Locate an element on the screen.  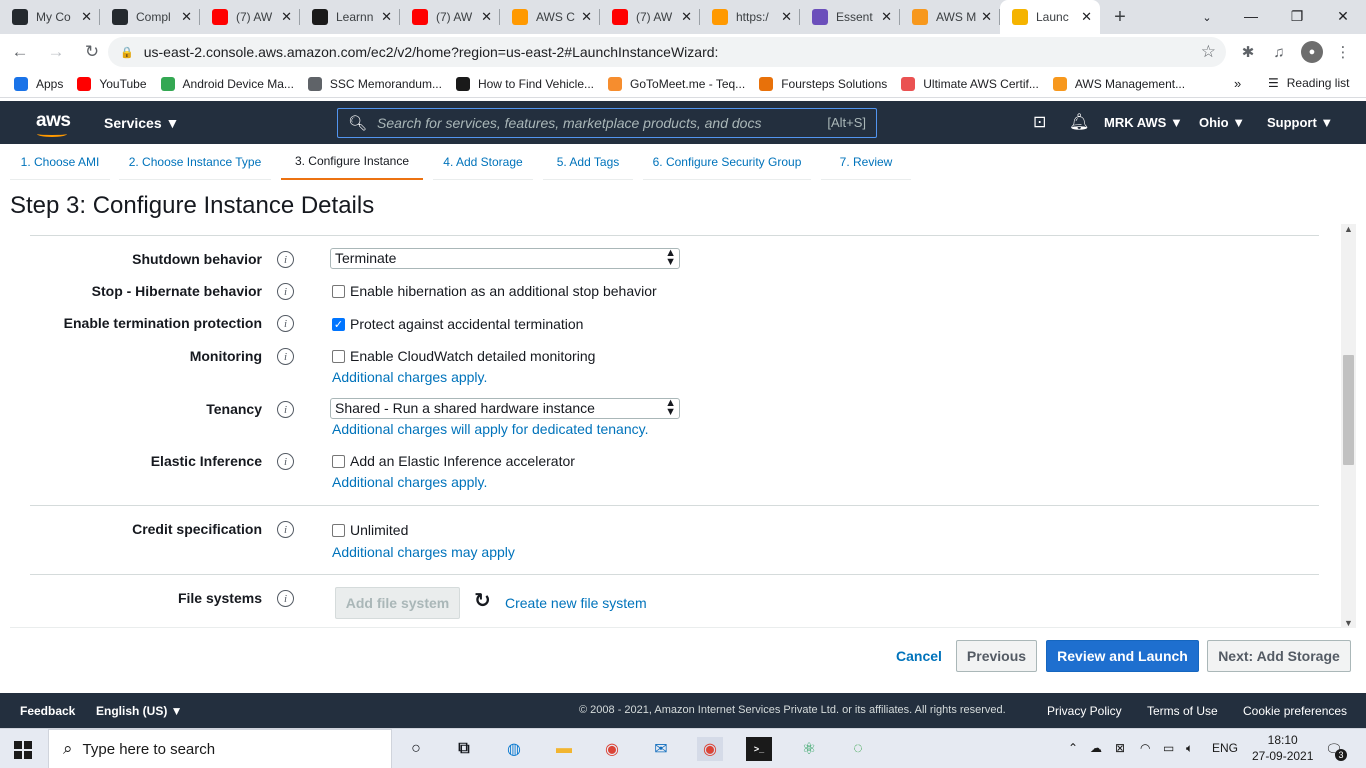
refresh-icon: ↻ is located at coordinates (482, 600).